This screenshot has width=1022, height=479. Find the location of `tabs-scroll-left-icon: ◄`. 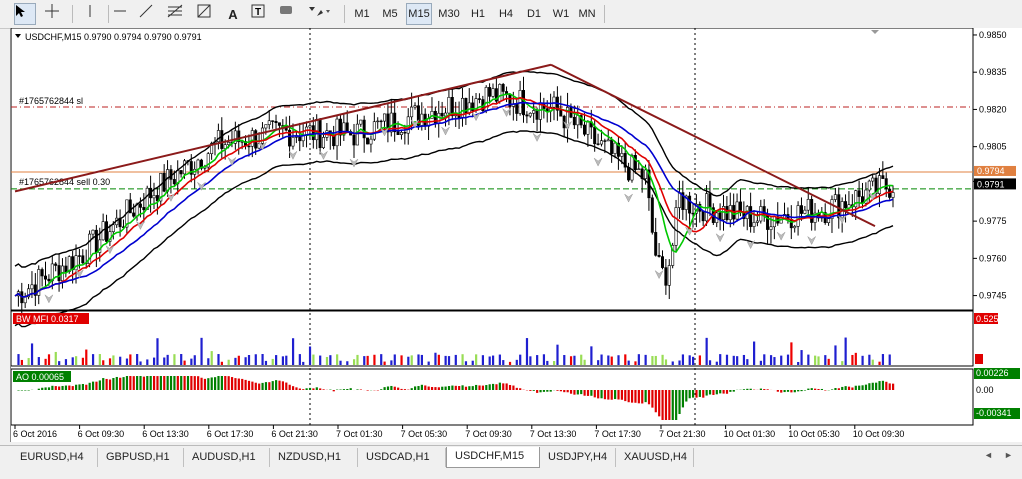

tabs-scroll-left-icon: ◄ is located at coordinates (988, 455).